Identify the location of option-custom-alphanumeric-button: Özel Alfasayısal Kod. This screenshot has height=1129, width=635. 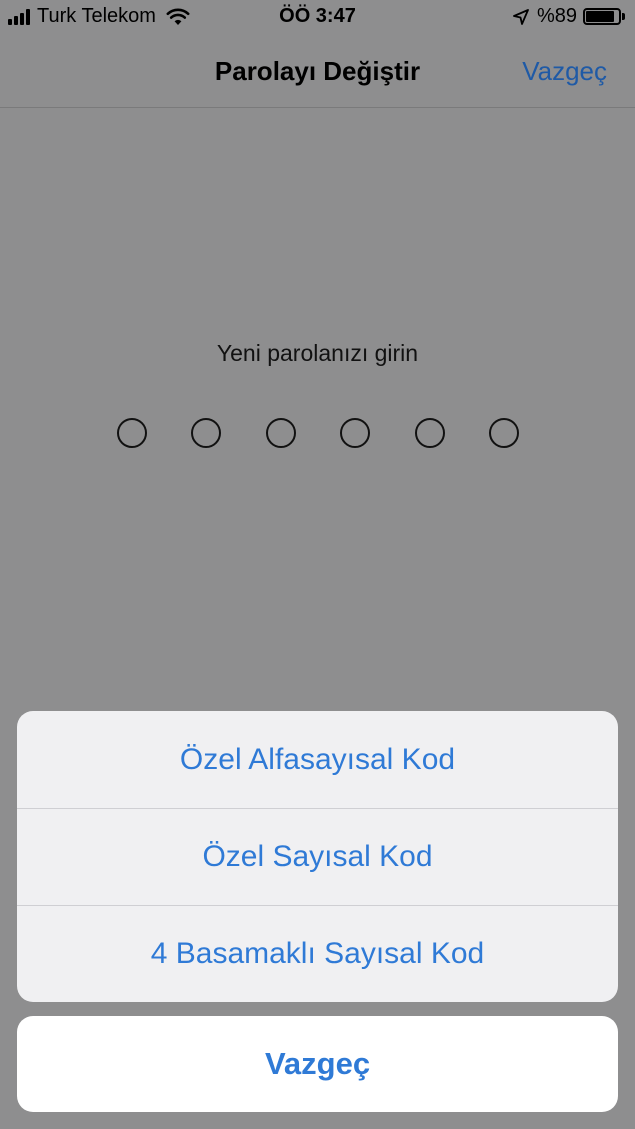
(317, 759).